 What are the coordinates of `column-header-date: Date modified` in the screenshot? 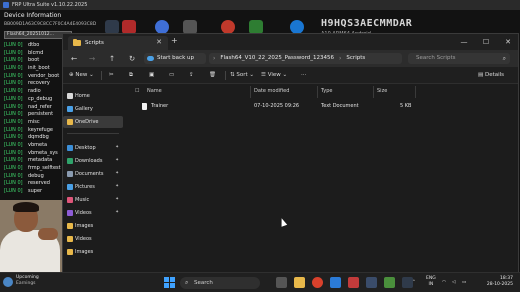 It's located at (271, 91).